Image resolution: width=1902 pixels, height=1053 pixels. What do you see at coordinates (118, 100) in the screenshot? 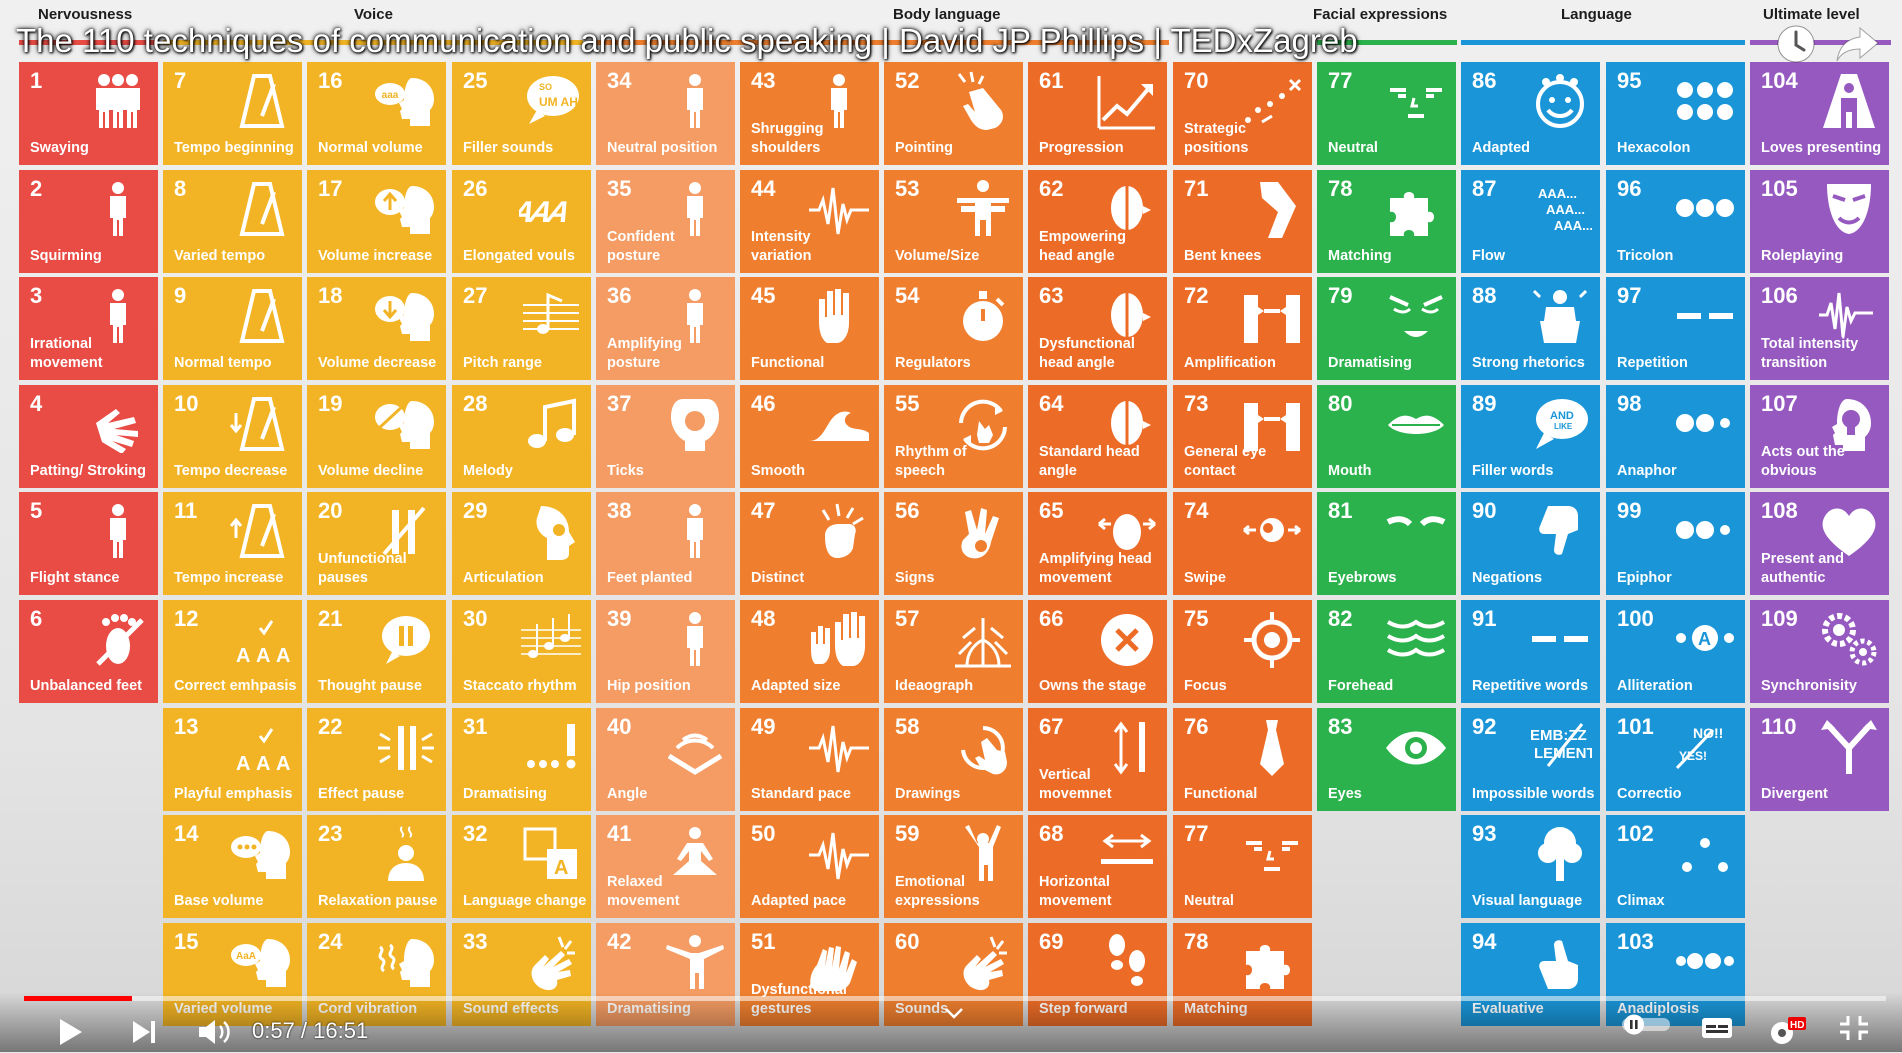
I see `group-people-icon` at bounding box center [118, 100].